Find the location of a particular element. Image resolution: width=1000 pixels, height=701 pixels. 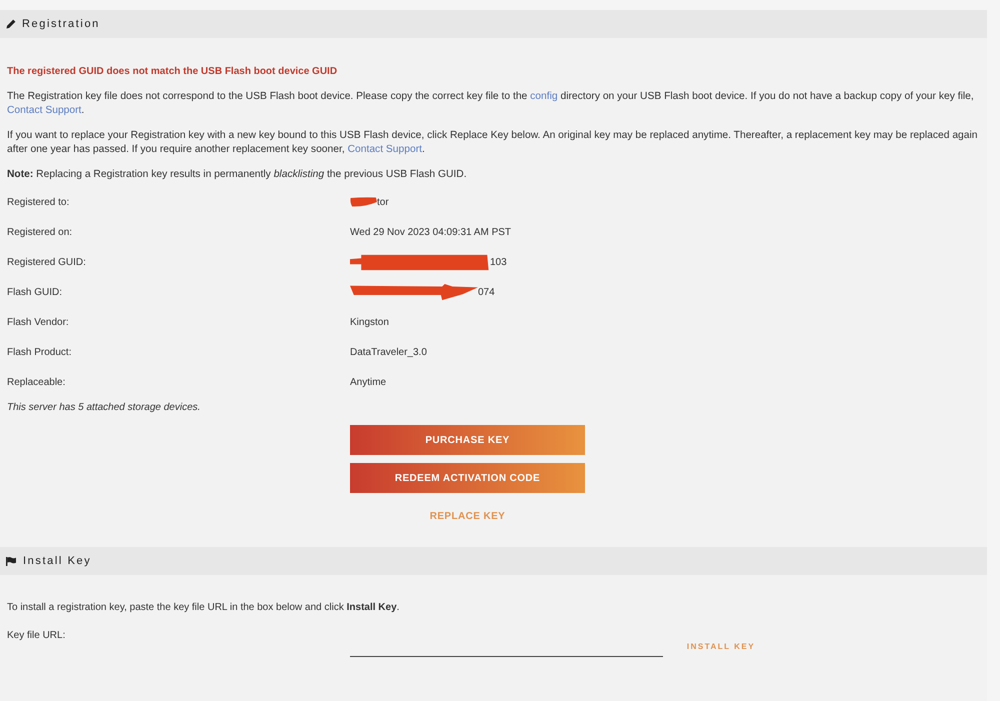

field-label: Registered GUID: is located at coordinates (47, 263).